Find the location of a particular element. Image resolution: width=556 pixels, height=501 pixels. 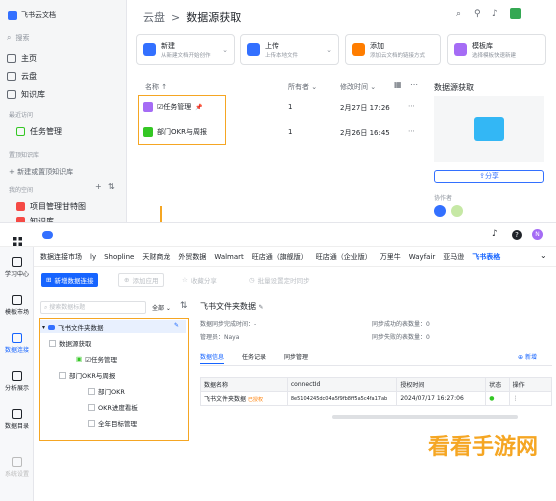

connector-tab: Walmart is located at coordinates (228, 257).